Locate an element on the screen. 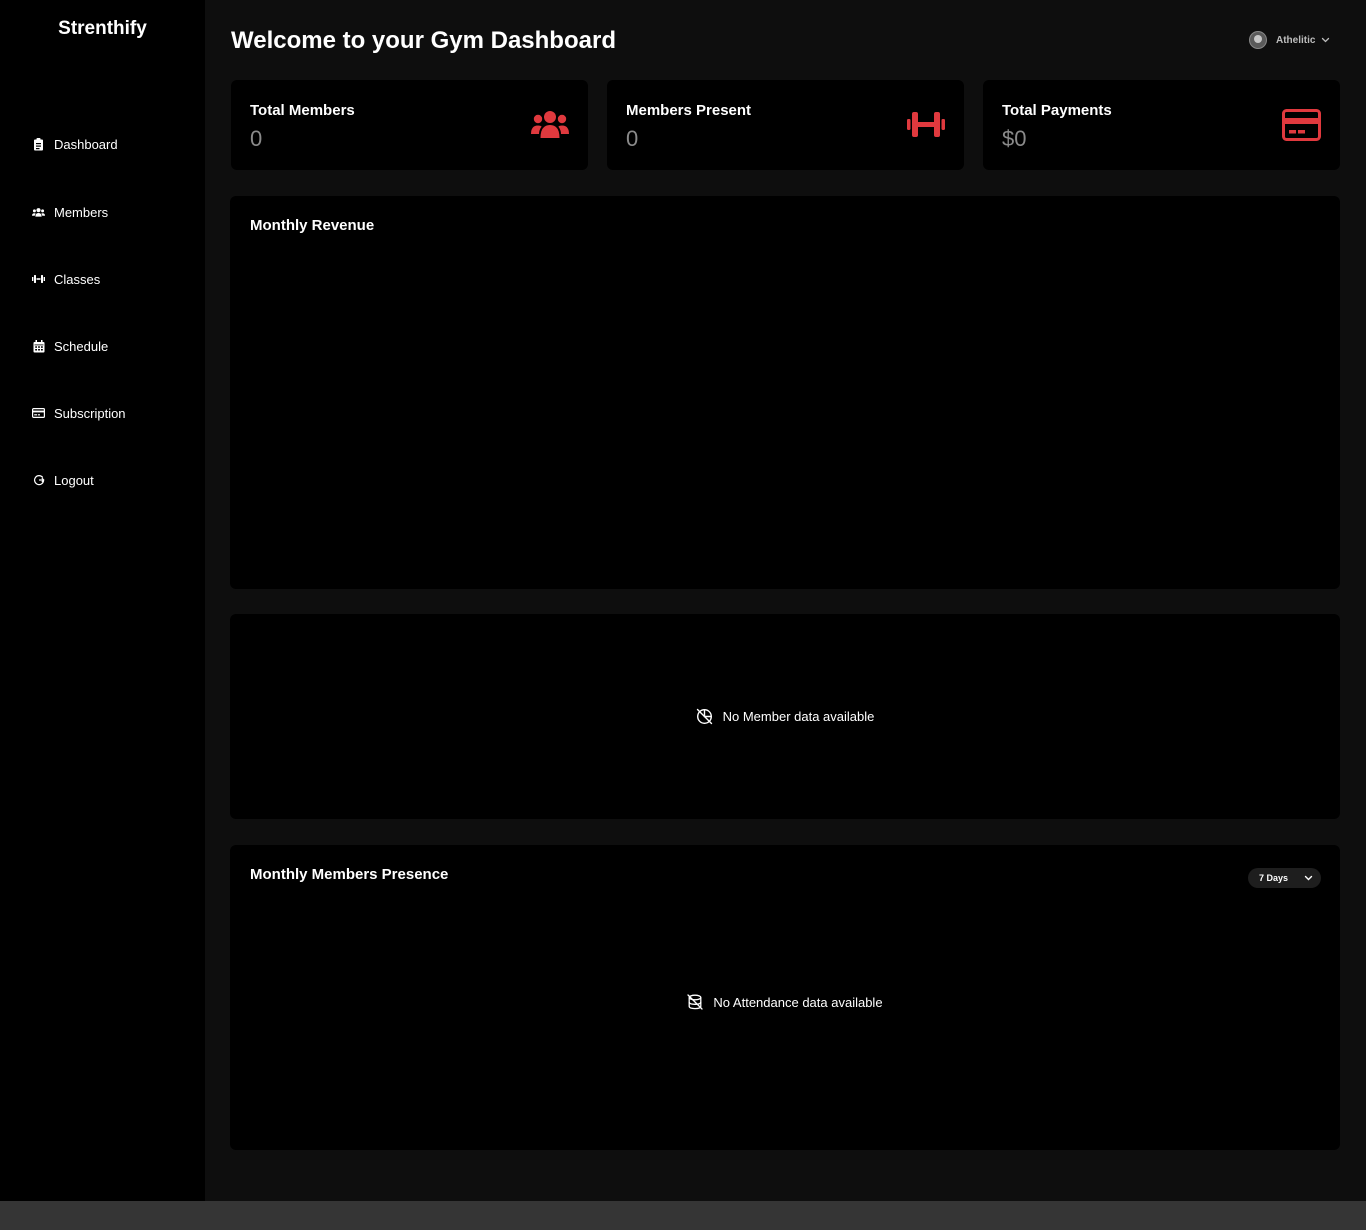 This screenshot has width=1366, height=1230. sidebar-item-dashboard: Dashboard is located at coordinates (75, 144).